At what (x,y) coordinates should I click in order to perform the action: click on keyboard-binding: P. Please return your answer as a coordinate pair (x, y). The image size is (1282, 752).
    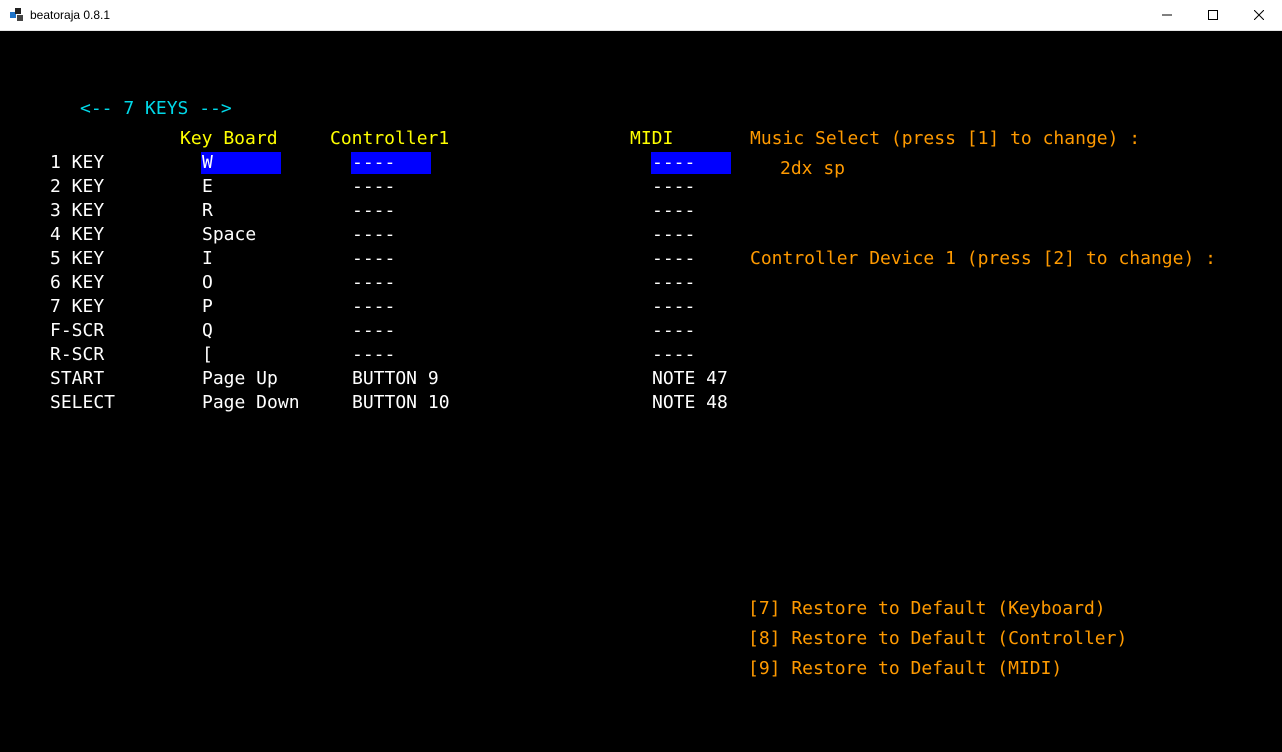
    Looking at the image, I should click on (207, 307).